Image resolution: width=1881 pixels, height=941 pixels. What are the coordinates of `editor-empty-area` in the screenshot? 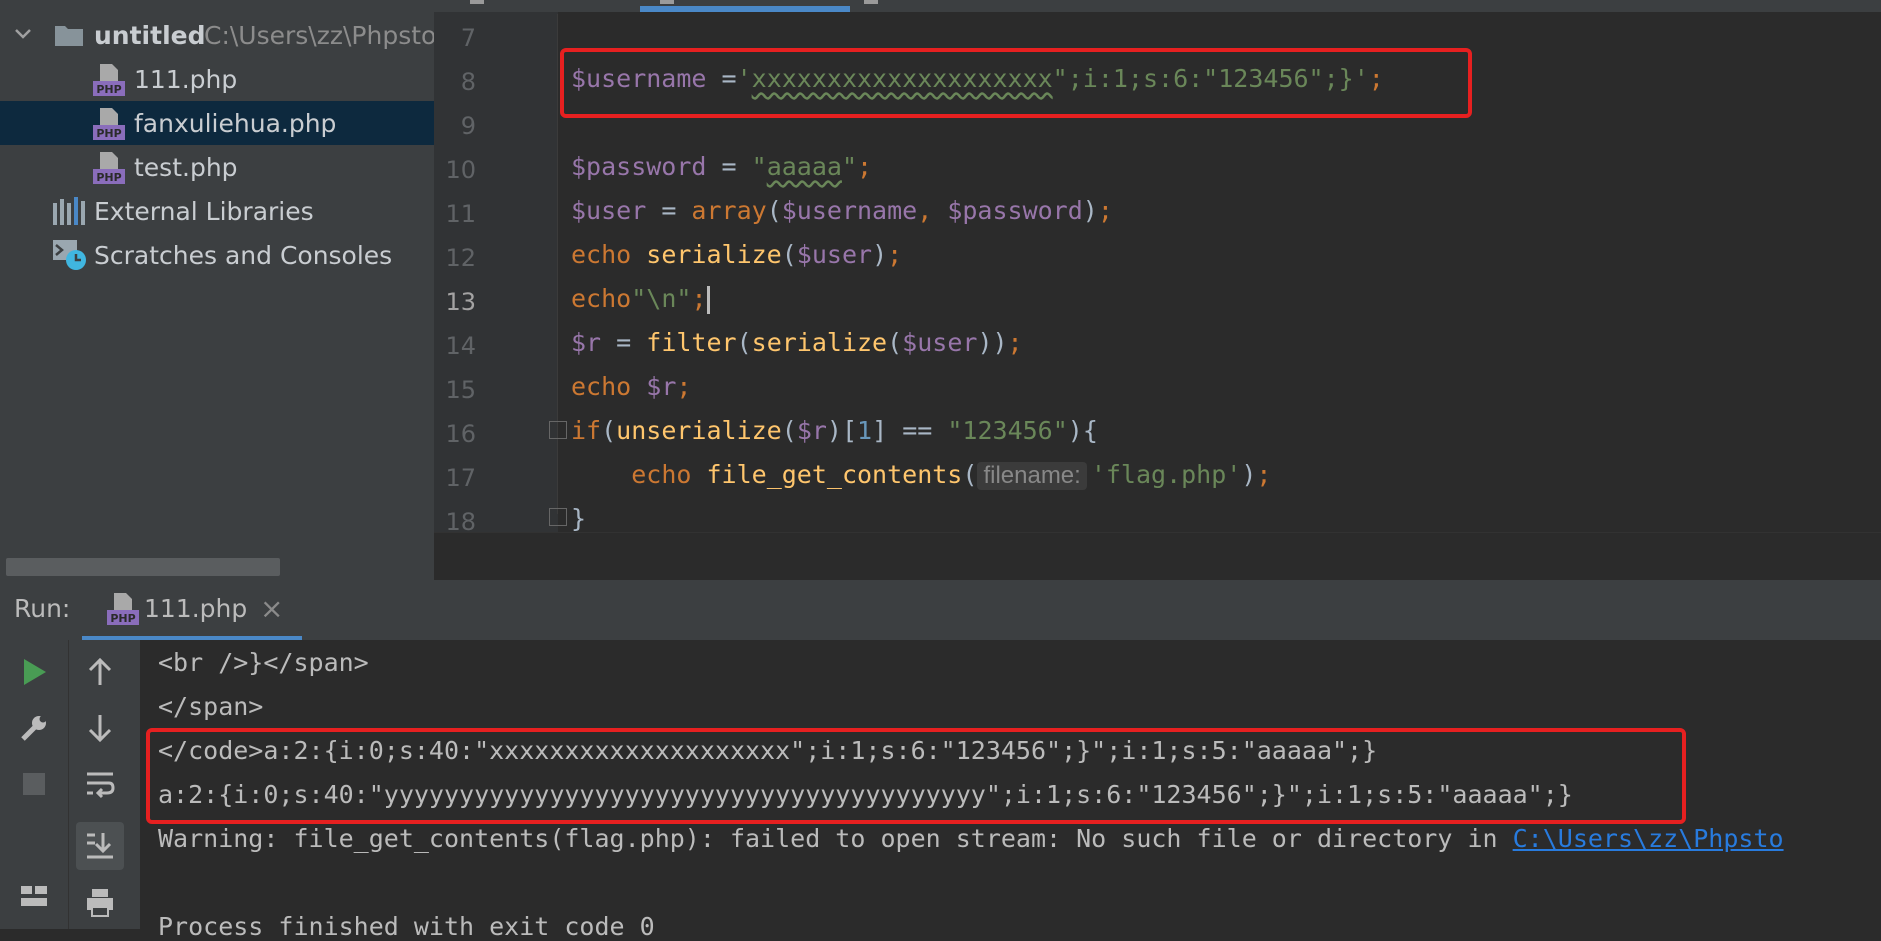 It's located at (1157, 556).